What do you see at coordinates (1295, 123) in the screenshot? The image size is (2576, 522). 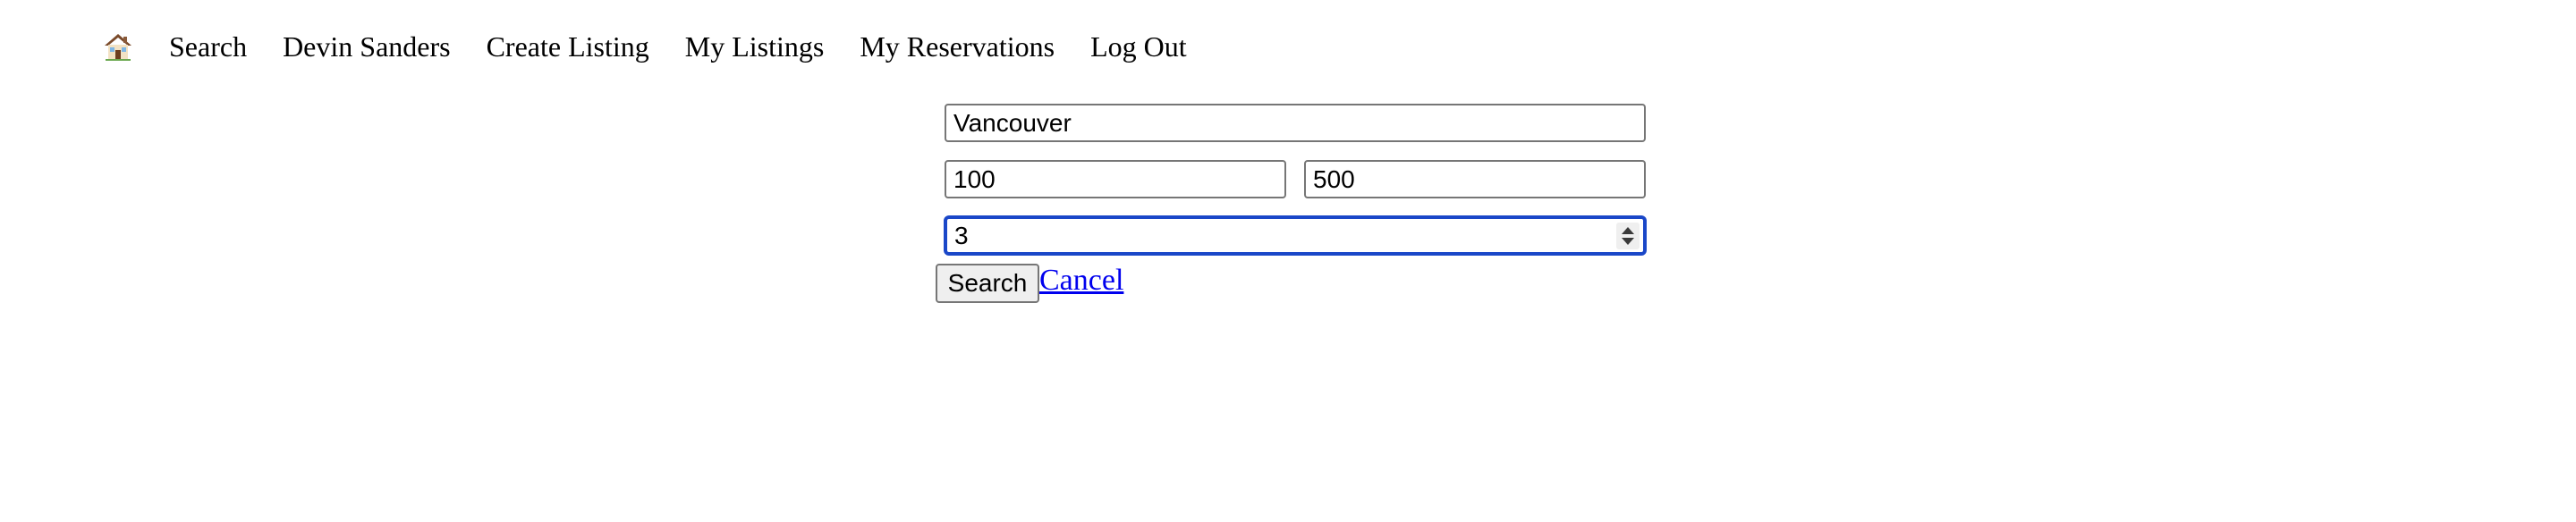 I see `location-input: Vancouver` at bounding box center [1295, 123].